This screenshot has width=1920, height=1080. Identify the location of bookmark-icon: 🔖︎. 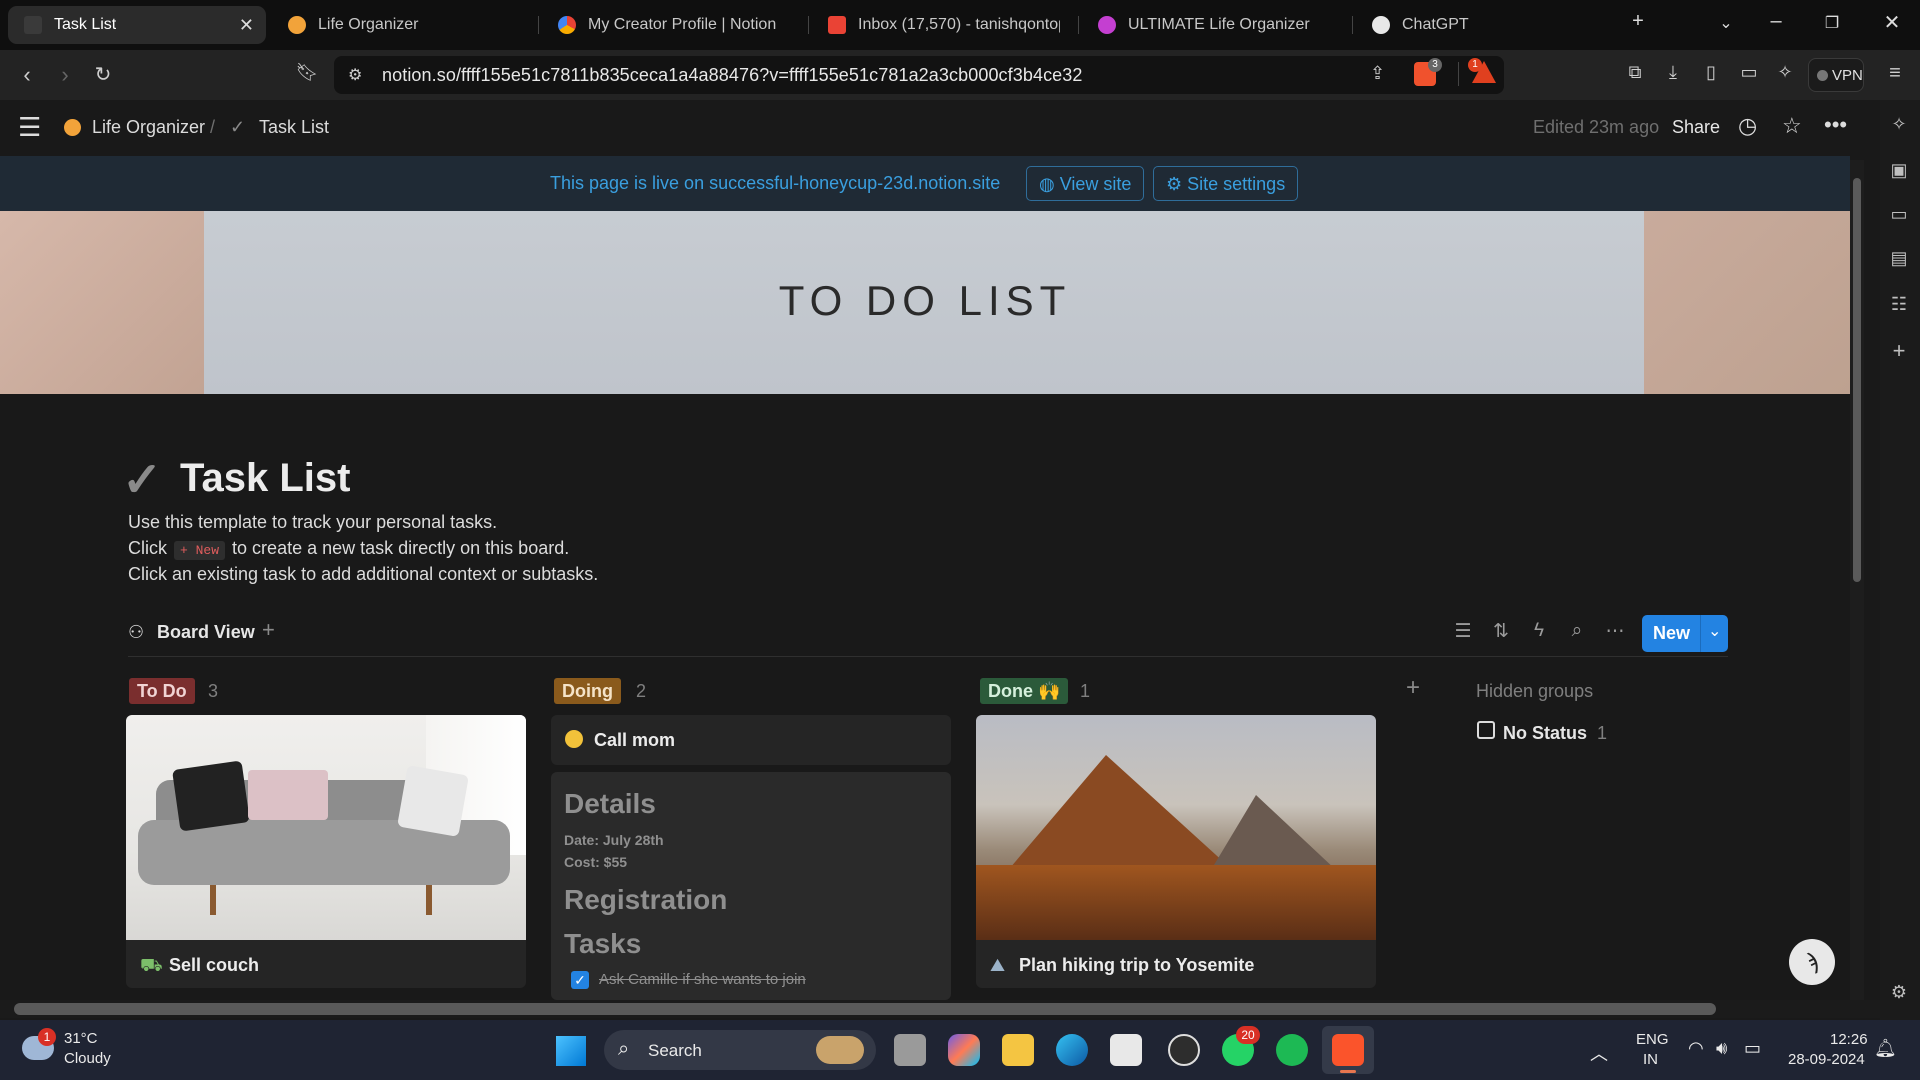
(307, 72).